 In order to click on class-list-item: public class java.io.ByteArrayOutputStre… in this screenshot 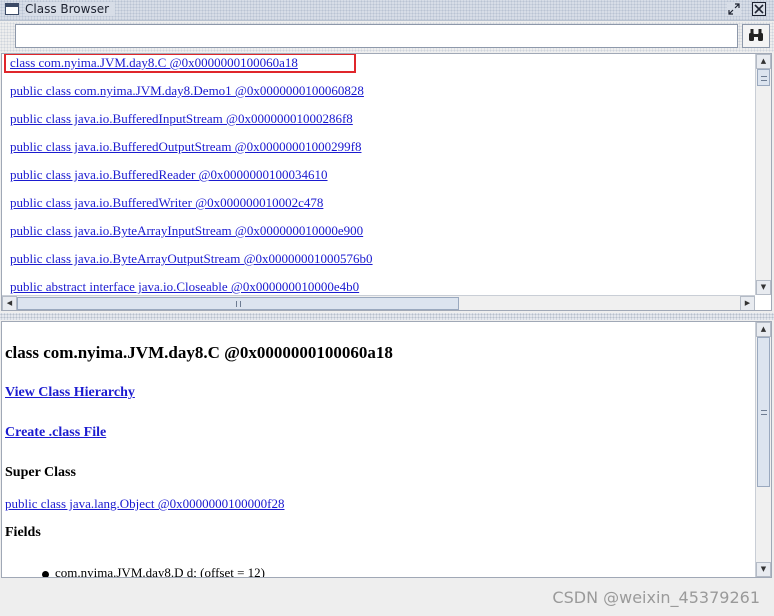, I will do `click(191, 259)`.